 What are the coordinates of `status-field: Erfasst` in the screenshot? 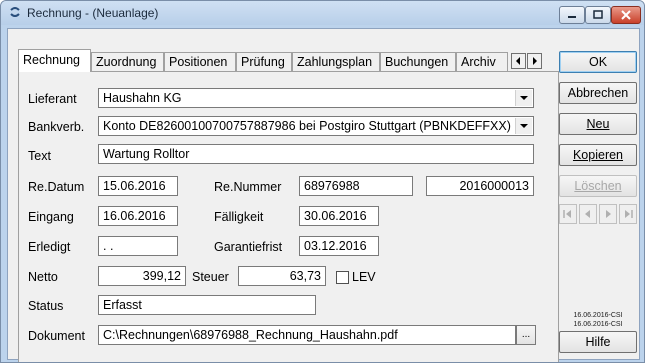 It's located at (207, 305).